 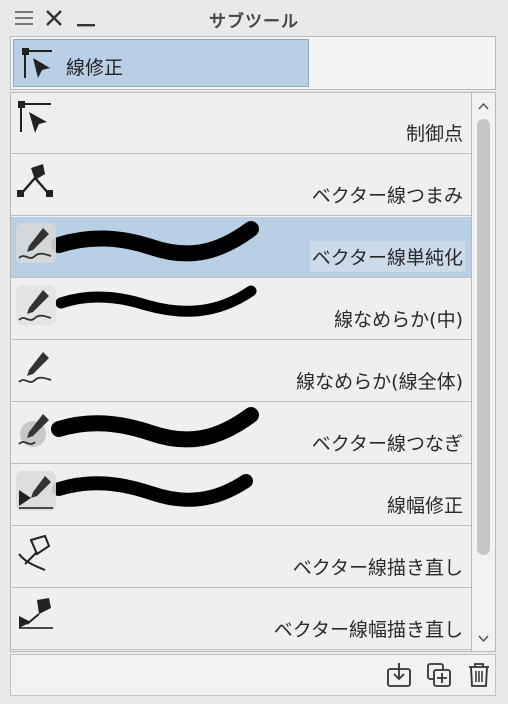 What do you see at coordinates (483, 106) in the screenshot?
I see `scroll-up-icon` at bounding box center [483, 106].